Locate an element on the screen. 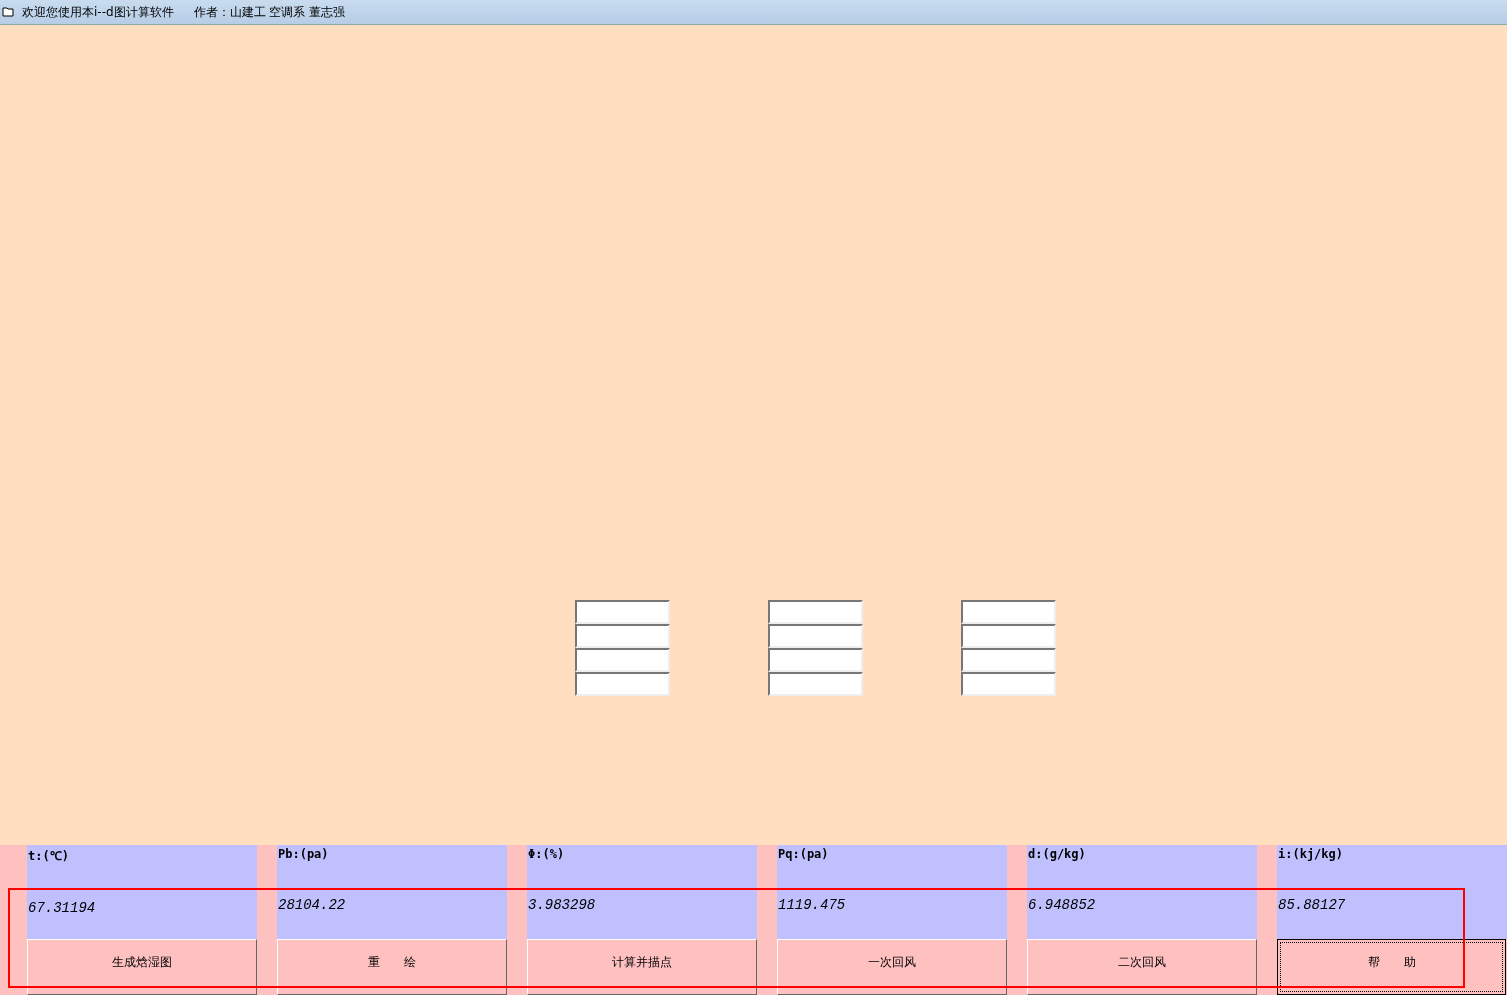  readout-value: 6.948852 is located at coordinates (1062, 905).